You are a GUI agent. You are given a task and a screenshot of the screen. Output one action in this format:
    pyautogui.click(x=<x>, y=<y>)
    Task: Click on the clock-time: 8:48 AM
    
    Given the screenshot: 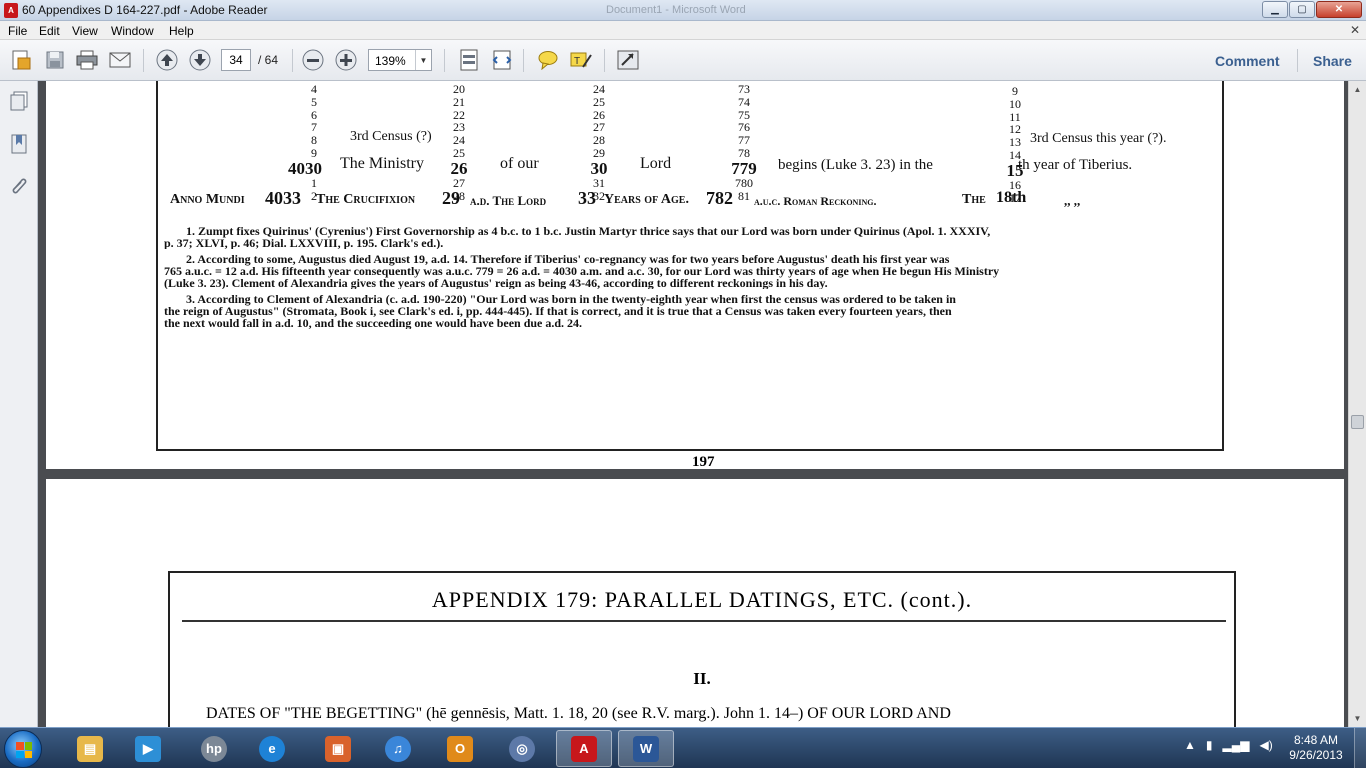 What is the action you would take?
    pyautogui.click(x=1316, y=740)
    